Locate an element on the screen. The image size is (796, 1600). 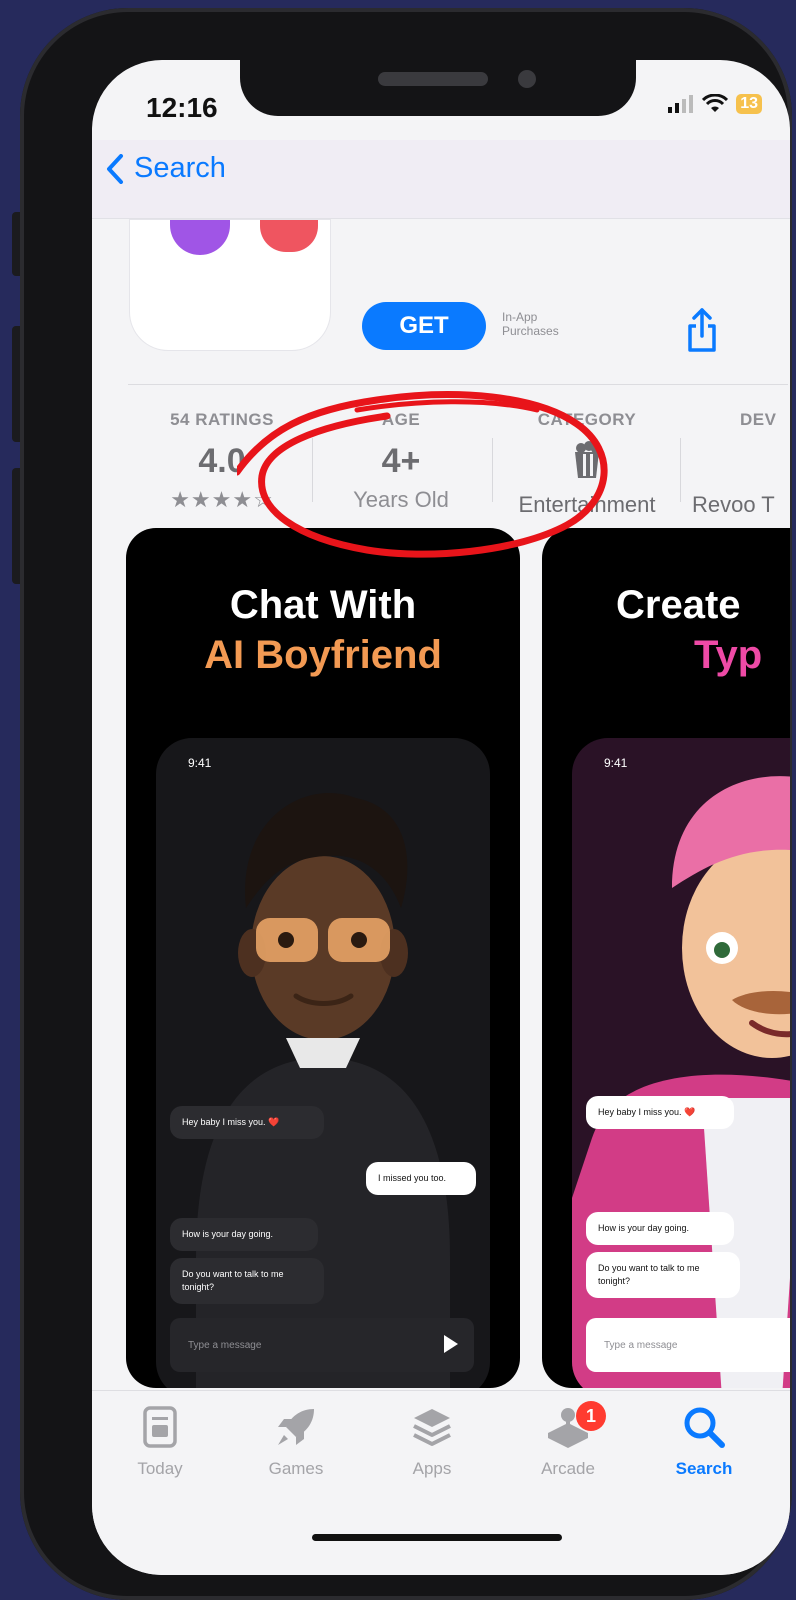
screenshot-title: Chat With AI Boyfriend is located at coordinates (323, 630).